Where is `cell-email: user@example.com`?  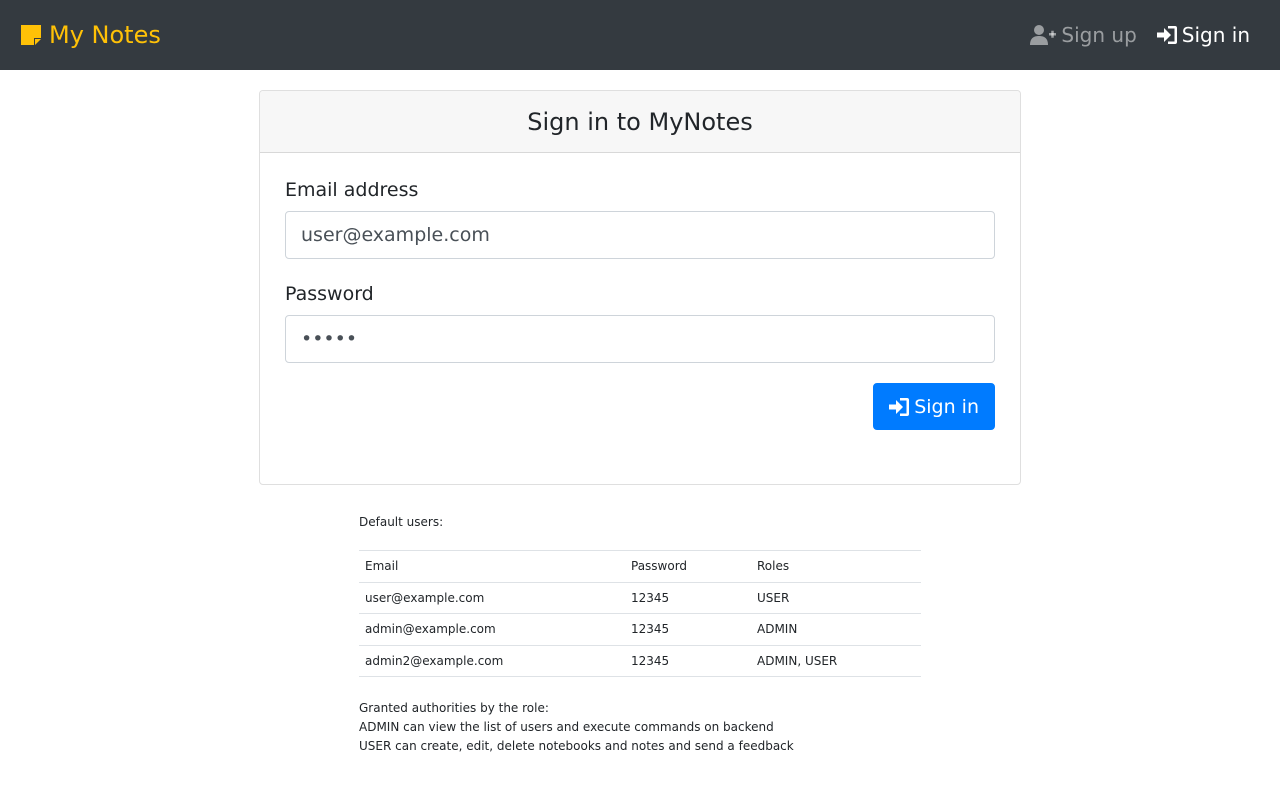
cell-email: user@example.com is located at coordinates (492, 597).